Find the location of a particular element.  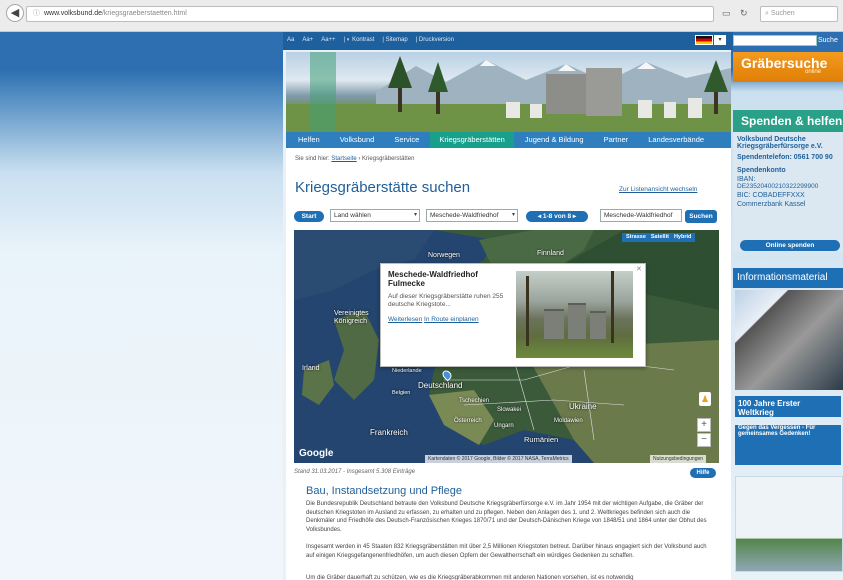

route-link: In Route einplanen is located at coordinates (451, 319).